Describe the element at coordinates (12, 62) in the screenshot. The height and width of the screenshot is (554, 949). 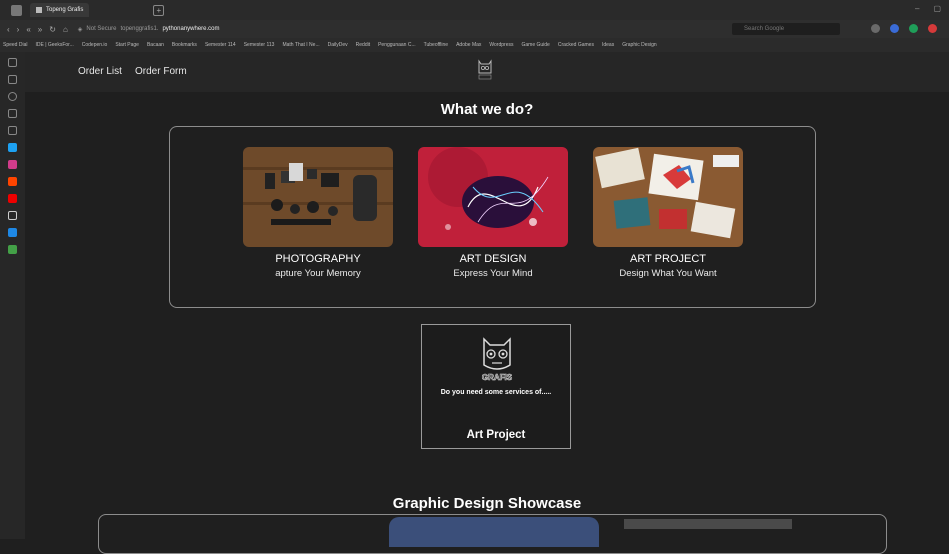
I see `bookmark-icon` at that location.